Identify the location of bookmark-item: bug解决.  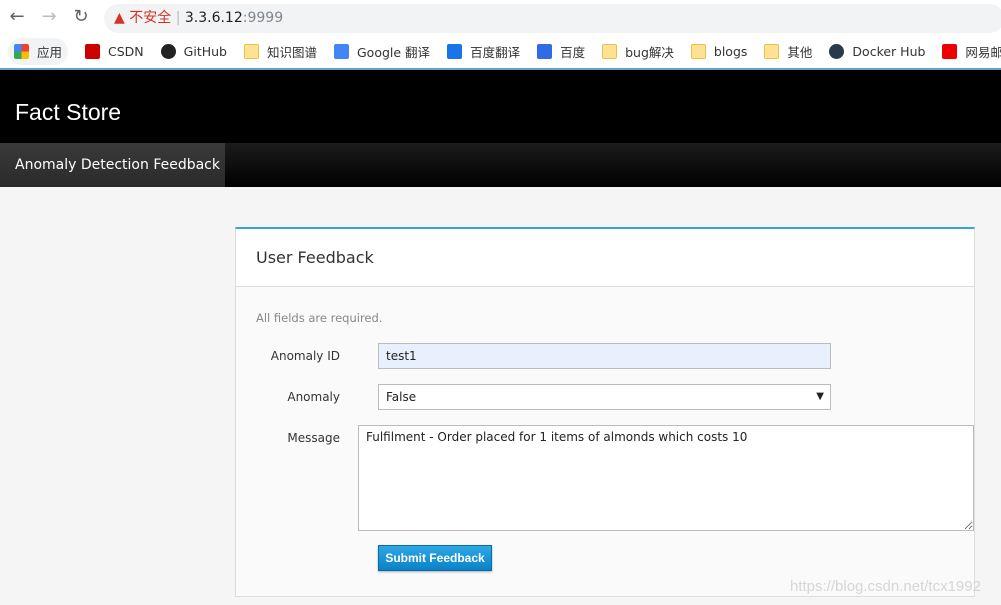
(638, 51).